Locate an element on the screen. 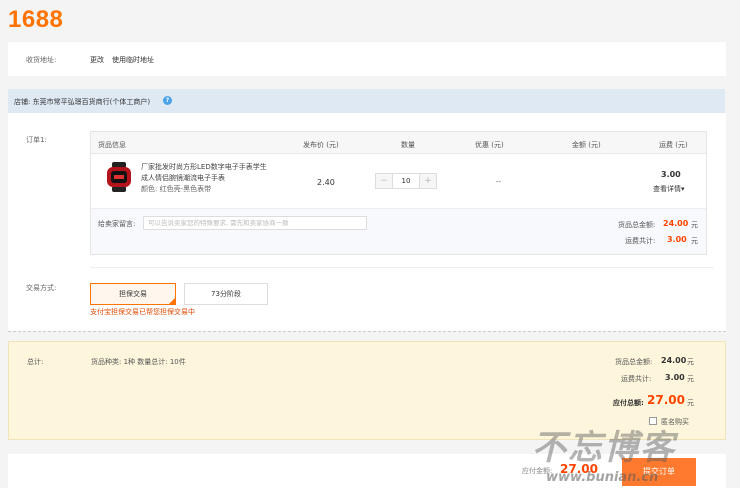 The width and height of the screenshot is (740, 488). order-table-header: 货品信息 发布价 (元) 数量 优惠 (元) 金额 (元) 运费 (元) is located at coordinates (398, 143).